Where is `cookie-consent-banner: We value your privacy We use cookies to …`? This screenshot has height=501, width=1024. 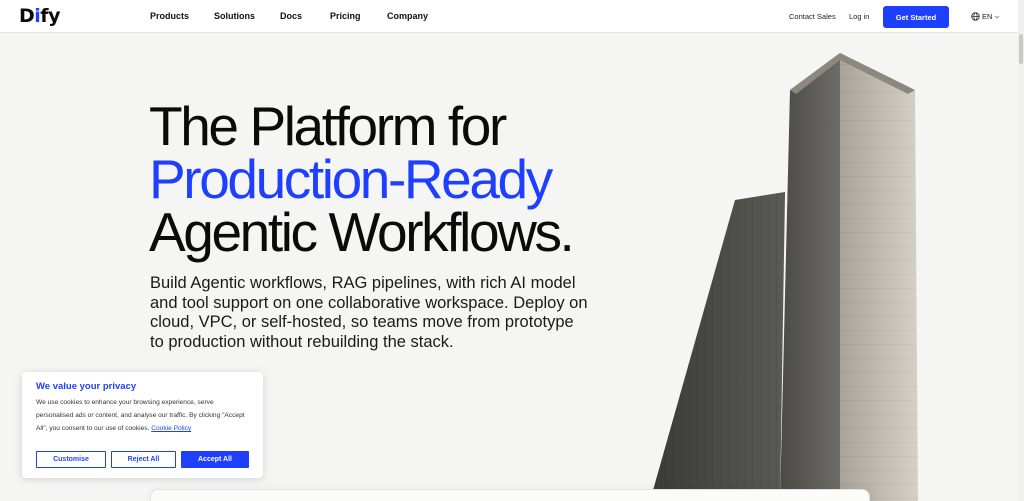 cookie-consent-banner: We value your privacy We use cookies to … is located at coordinates (142, 425).